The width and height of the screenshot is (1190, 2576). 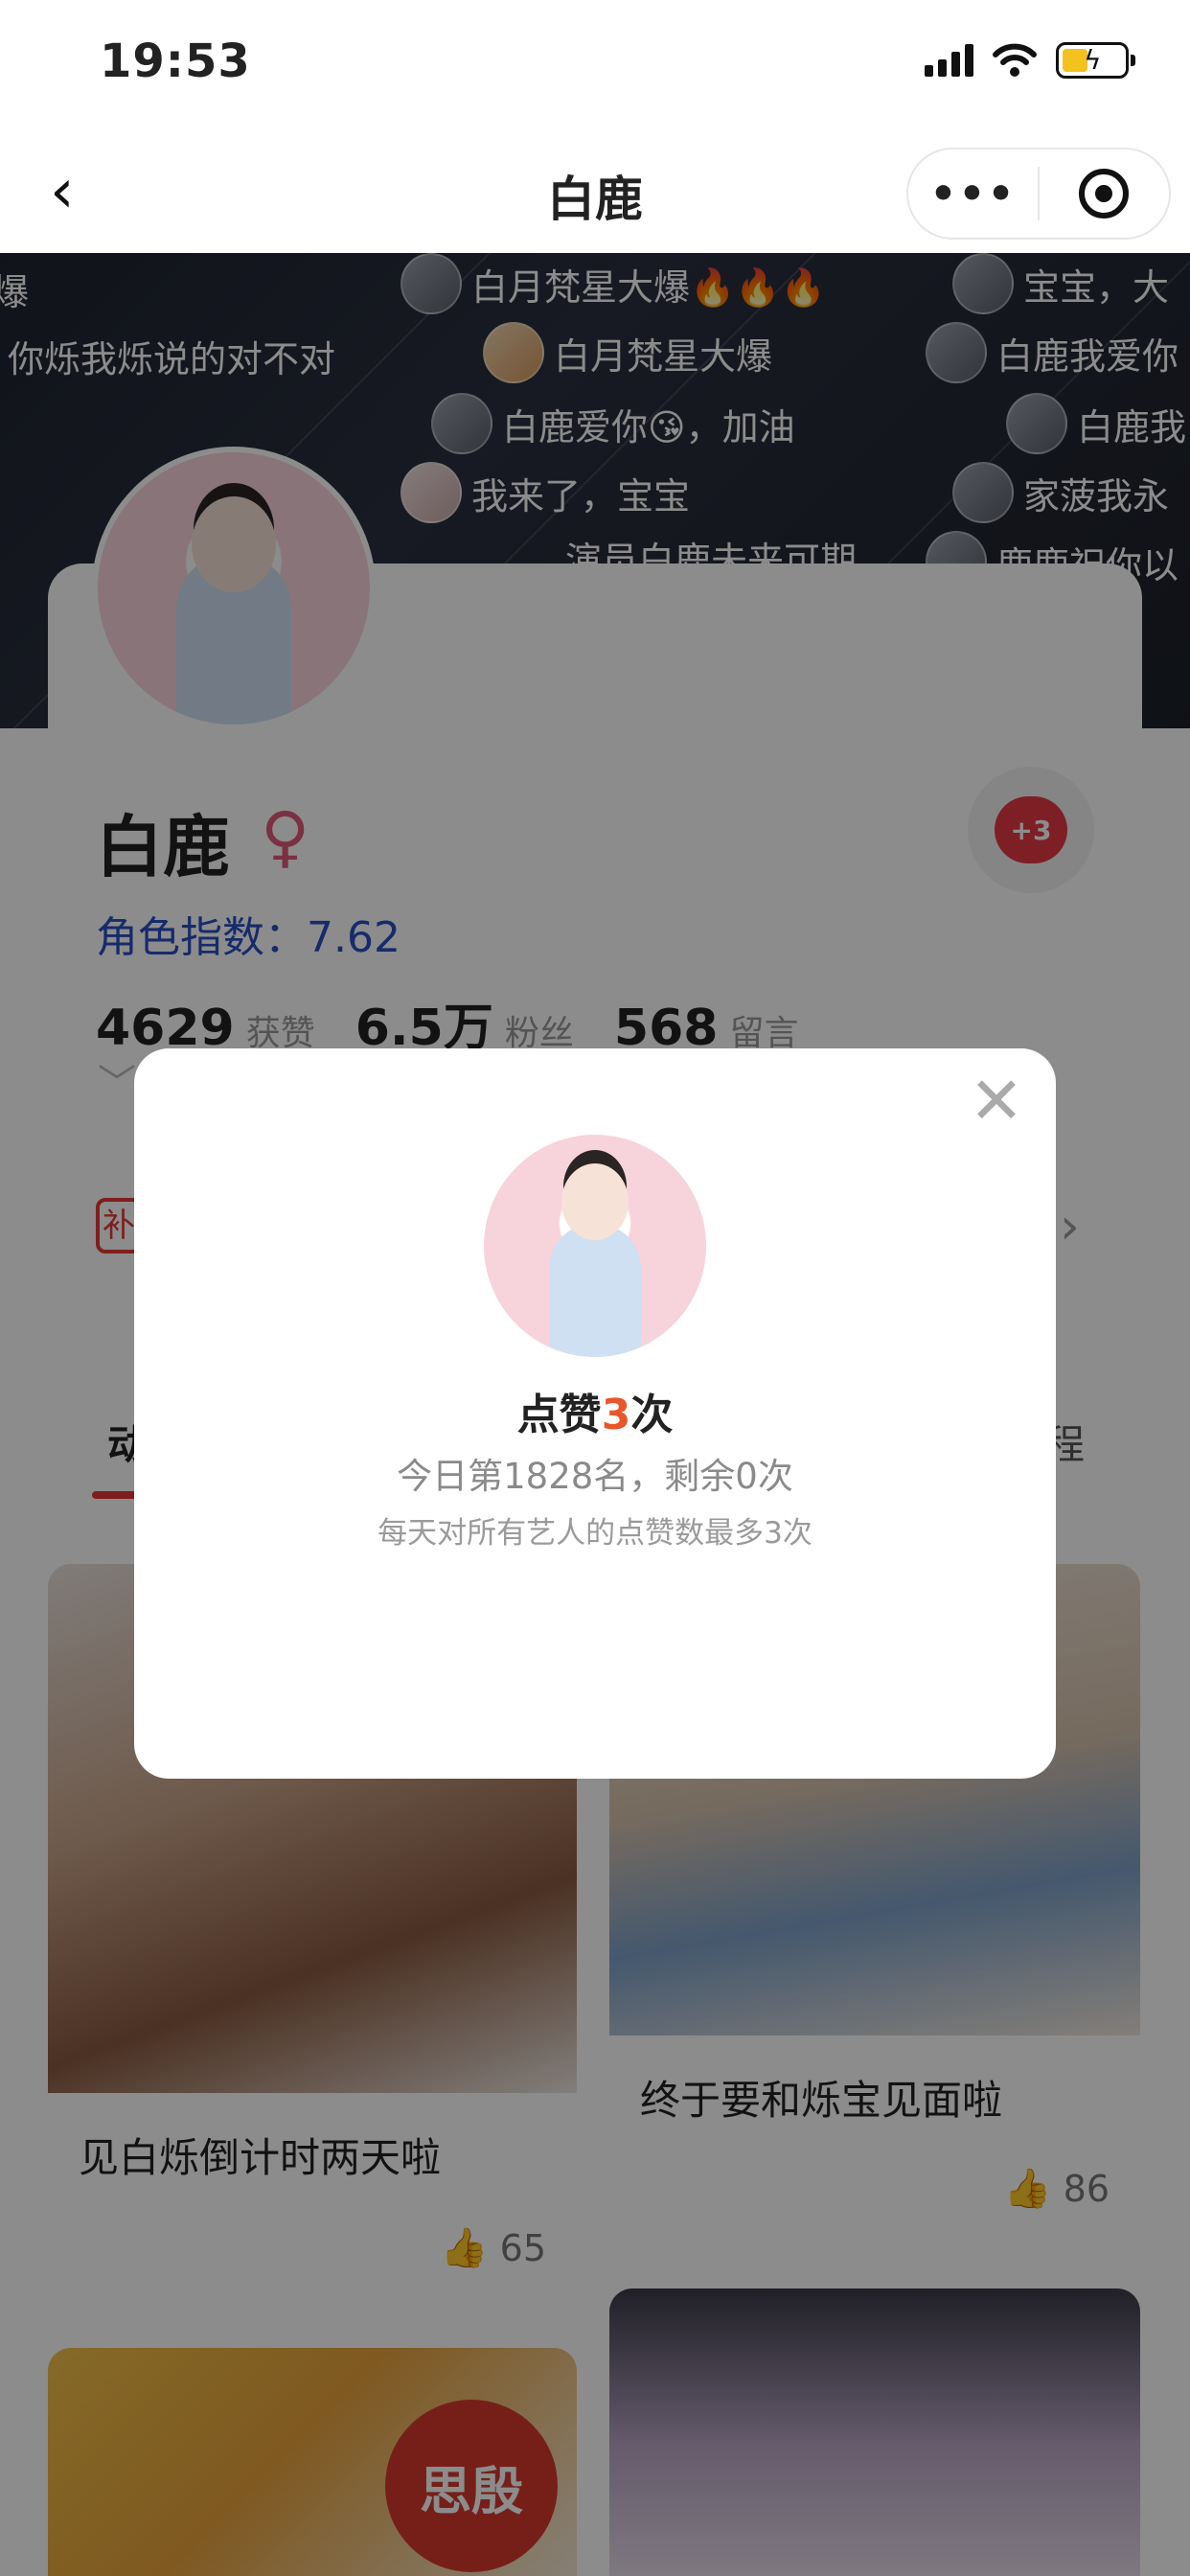 What do you see at coordinates (1015, 60) in the screenshot?
I see `wifi-icon` at bounding box center [1015, 60].